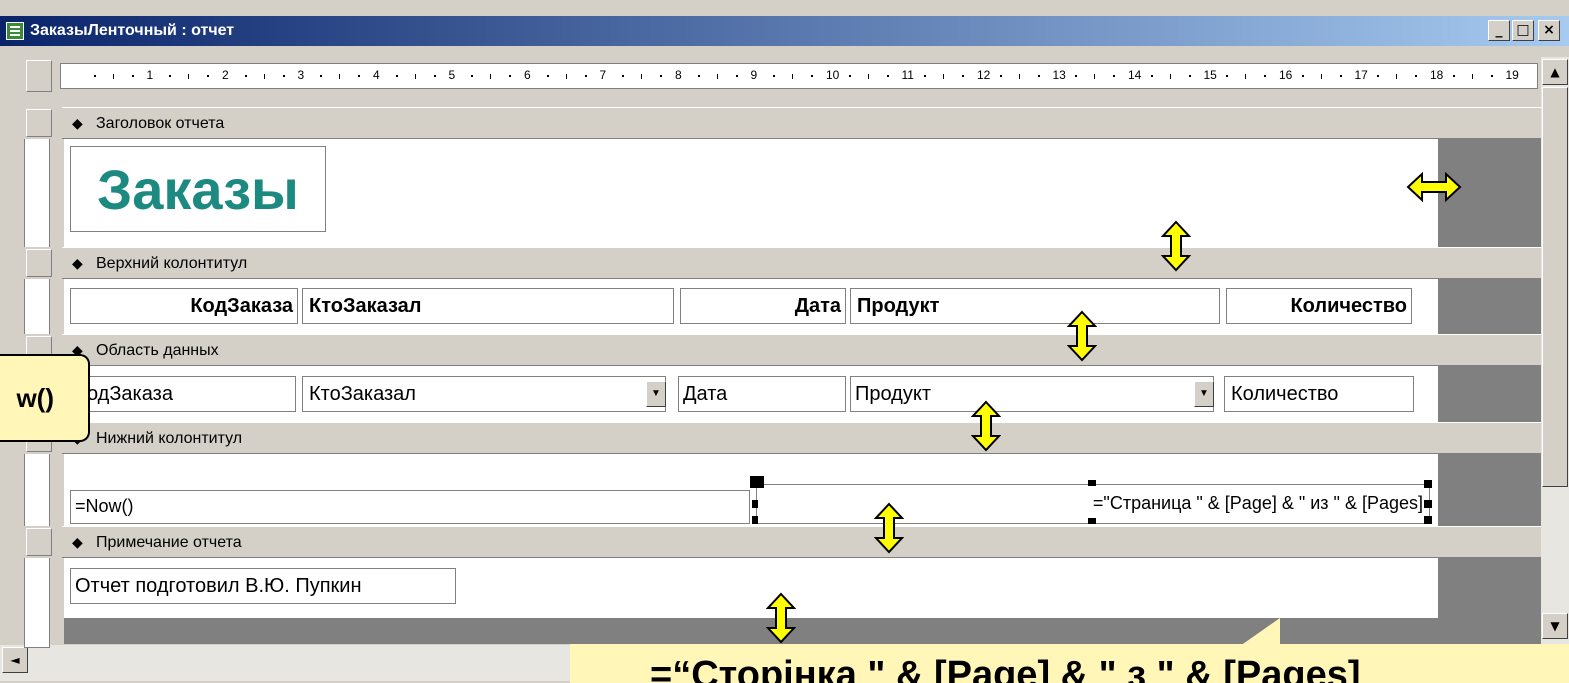 The width and height of the screenshot is (1569, 683). I want to click on section-bar: ◆ Примечание отчета, so click(801, 542).